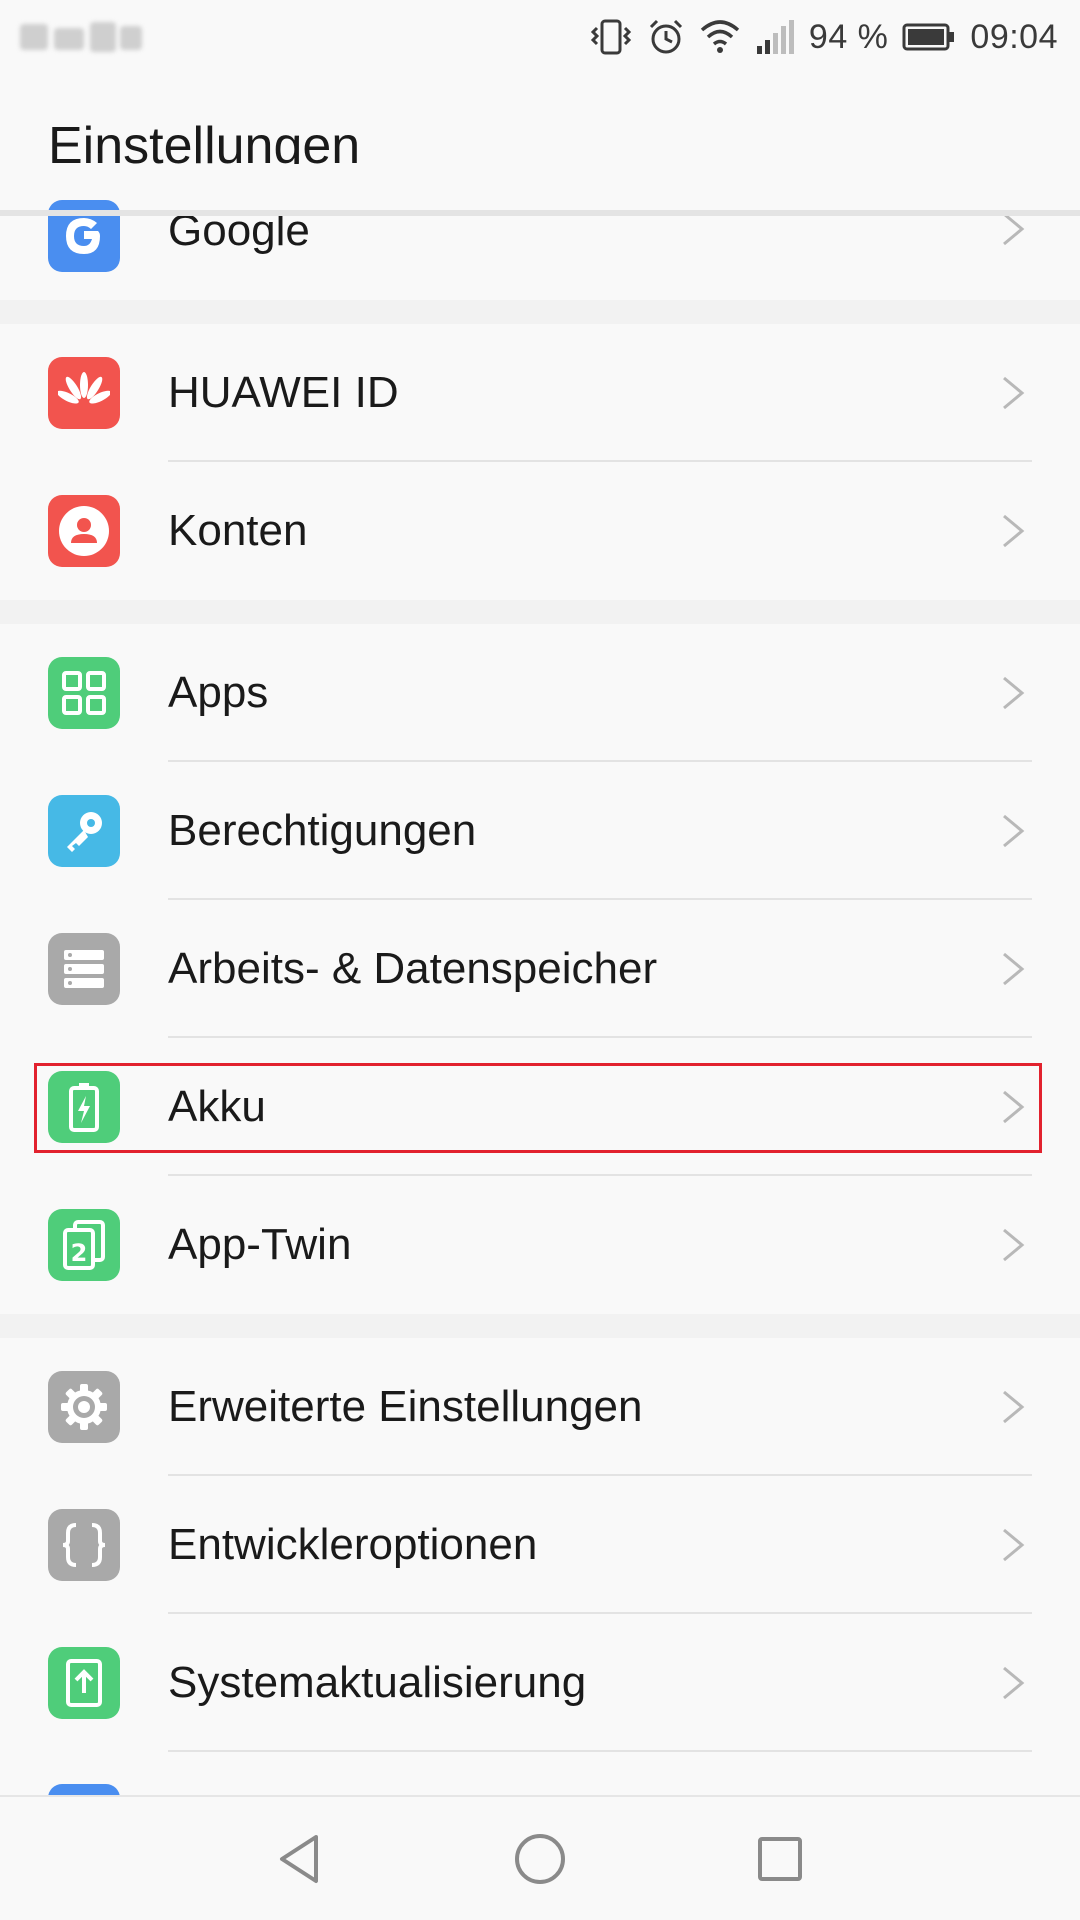 The width and height of the screenshot is (1080, 1920). What do you see at coordinates (300, 1859) in the screenshot?
I see `back-icon` at bounding box center [300, 1859].